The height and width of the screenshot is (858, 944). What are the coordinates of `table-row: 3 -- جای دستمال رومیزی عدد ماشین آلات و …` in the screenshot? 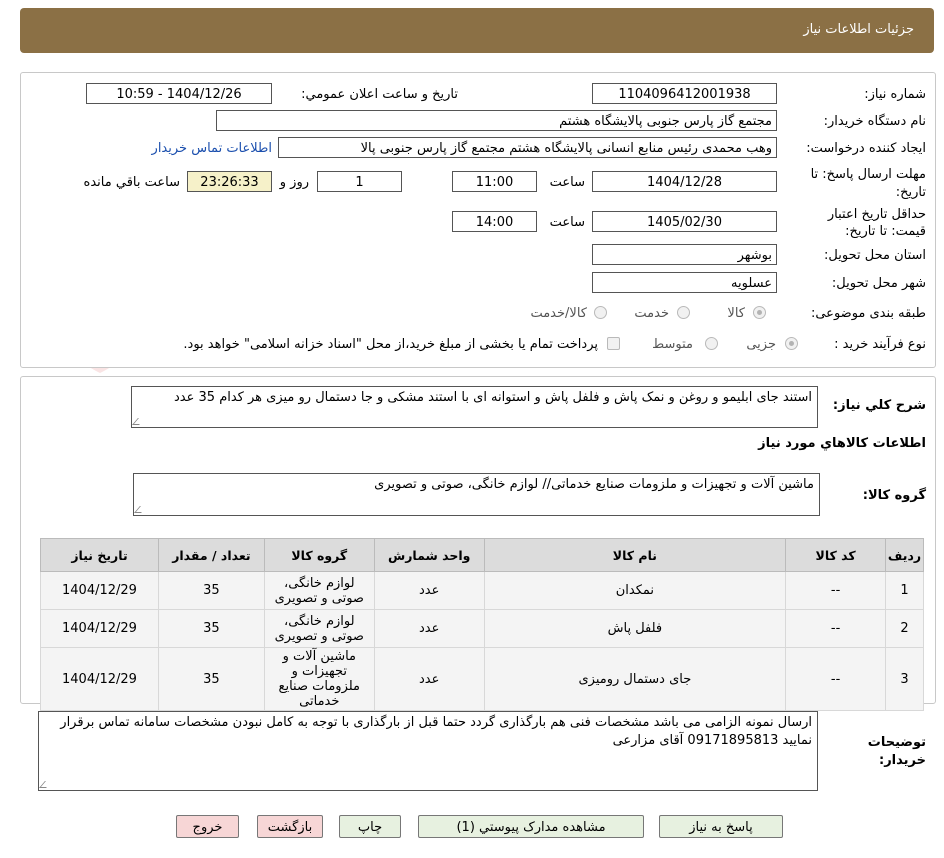 It's located at (482, 679).